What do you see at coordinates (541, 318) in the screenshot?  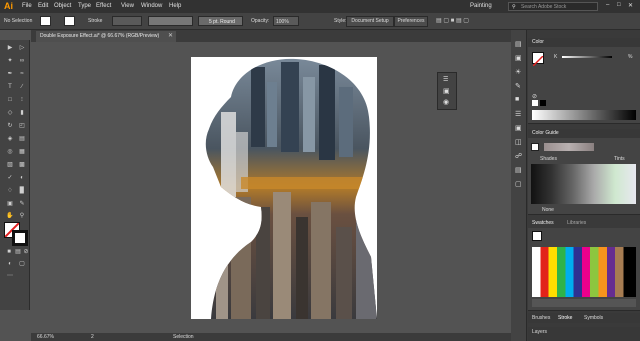 I see `tab-brushes: Brushes` at bounding box center [541, 318].